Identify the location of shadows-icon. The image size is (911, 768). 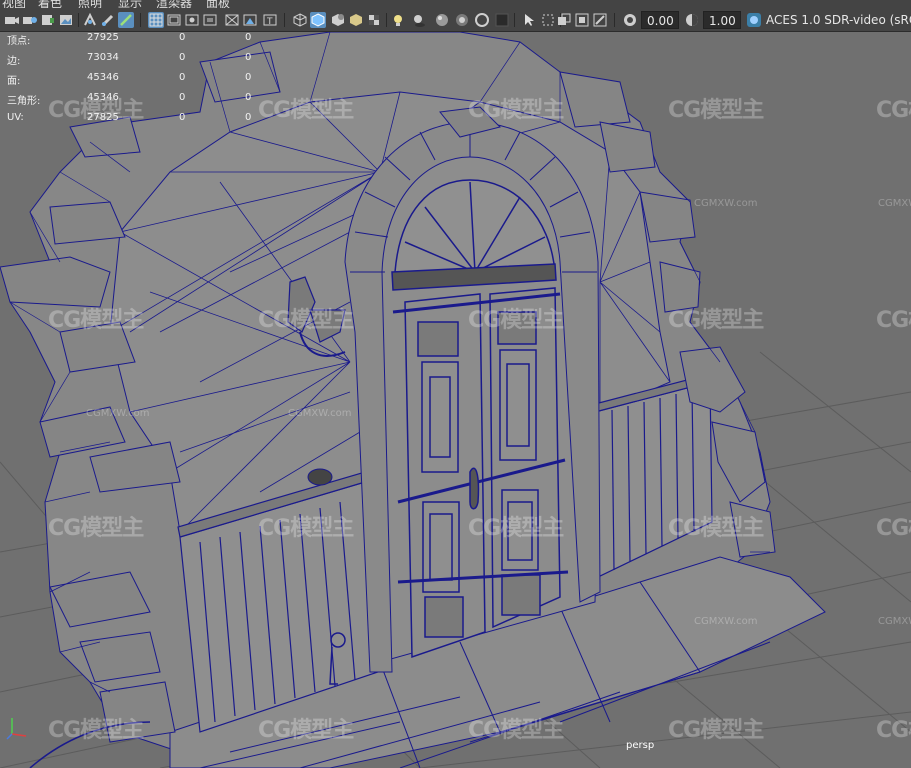
(418, 20).